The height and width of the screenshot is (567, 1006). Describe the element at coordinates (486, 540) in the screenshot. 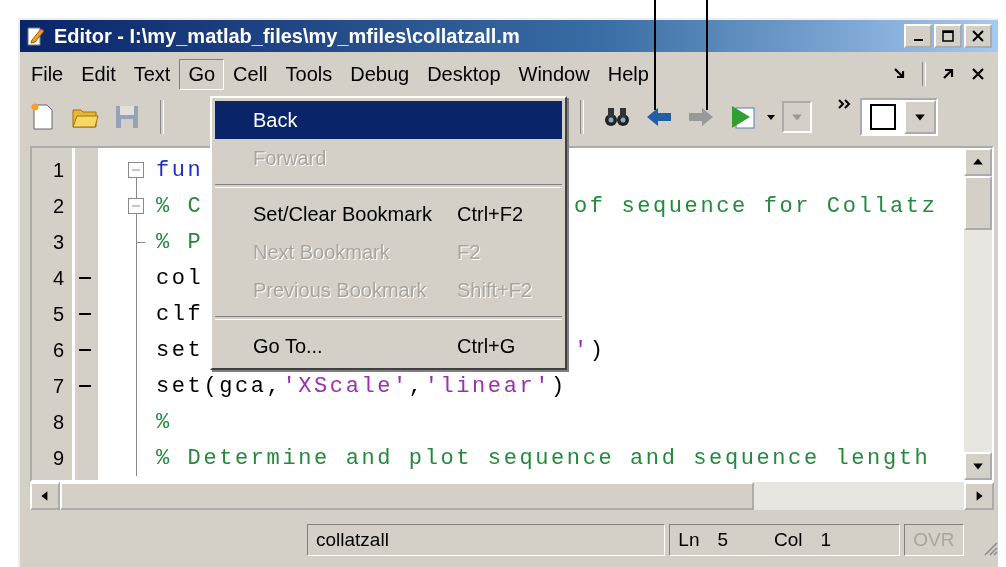

I see `file-name: collatzall` at that location.